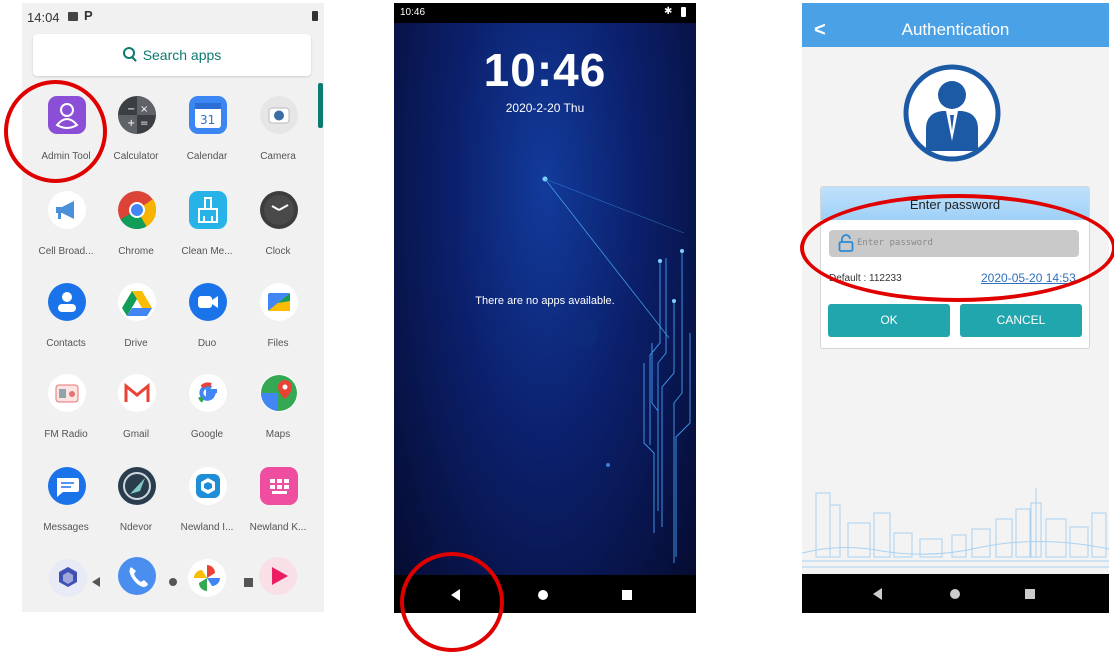 The height and width of the screenshot is (652, 1114). Describe the element at coordinates (207, 120) in the screenshot. I see `svg-text: 31` at that location.